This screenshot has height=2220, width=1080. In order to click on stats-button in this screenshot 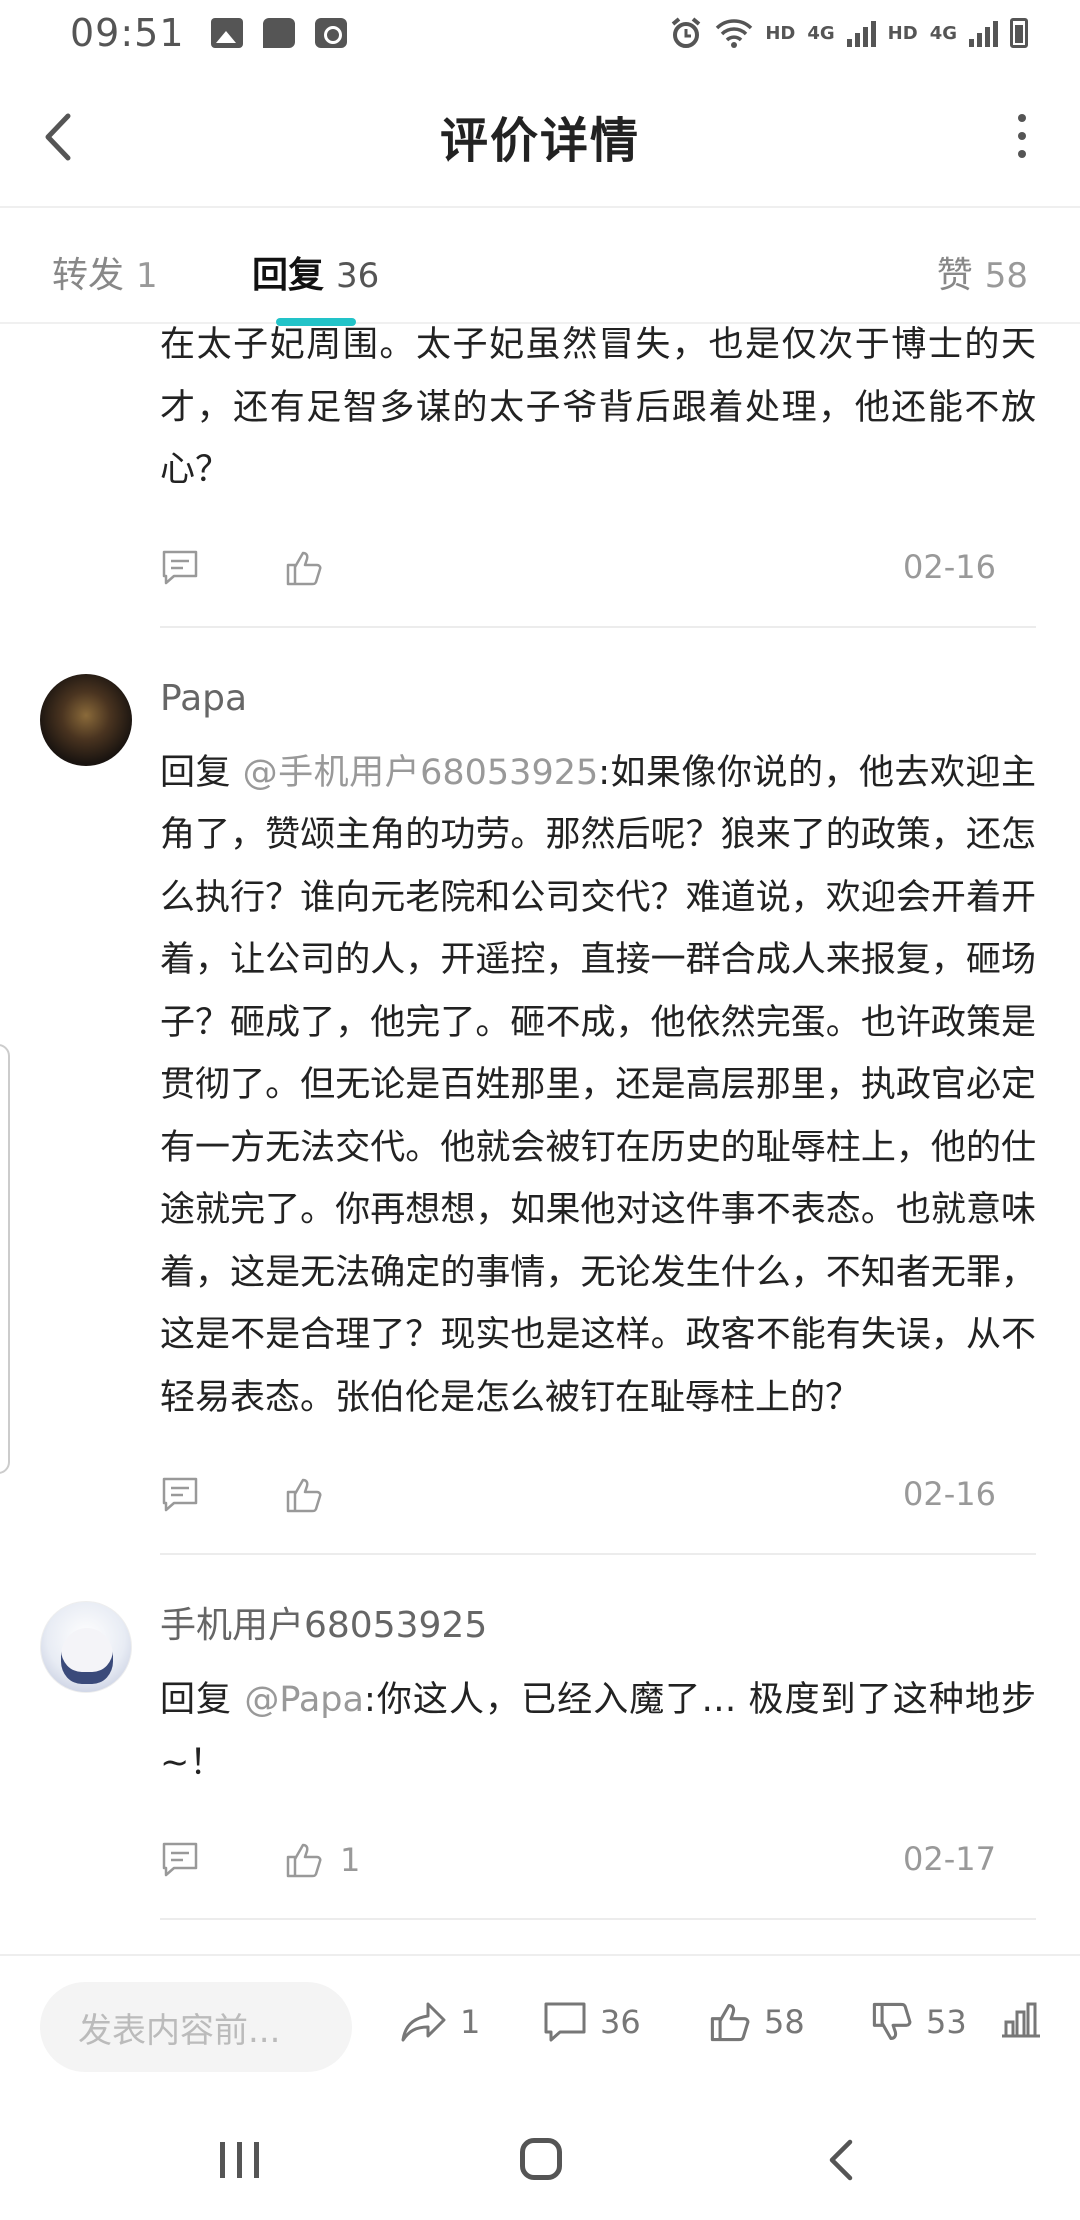, I will do `click(1020, 2020)`.